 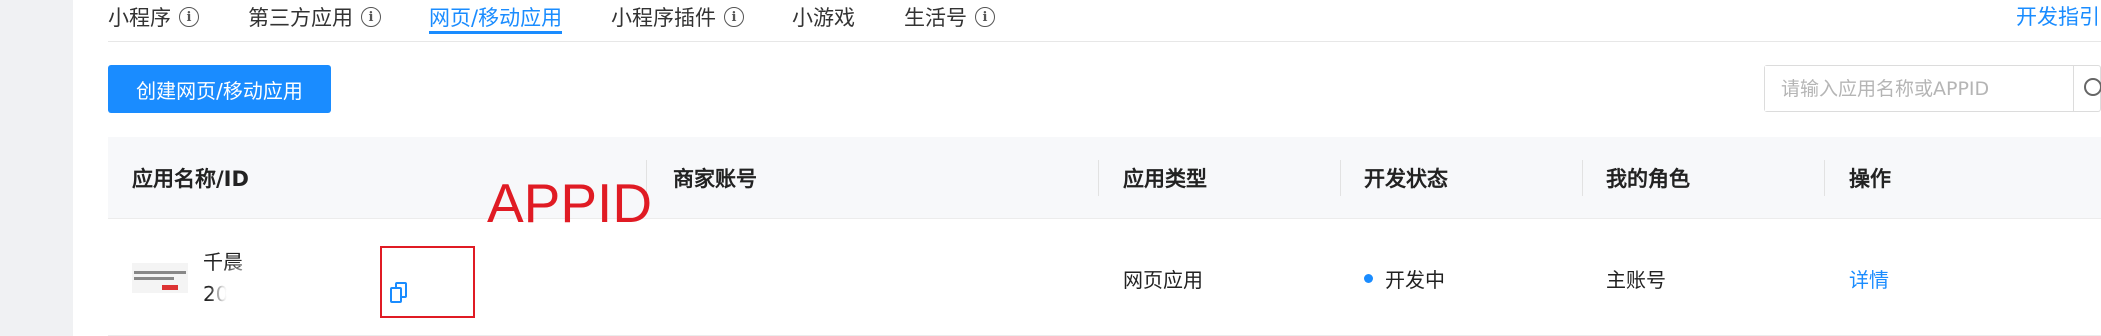 What do you see at coordinates (427, 282) in the screenshot?
I see `appid-highlight-box` at bounding box center [427, 282].